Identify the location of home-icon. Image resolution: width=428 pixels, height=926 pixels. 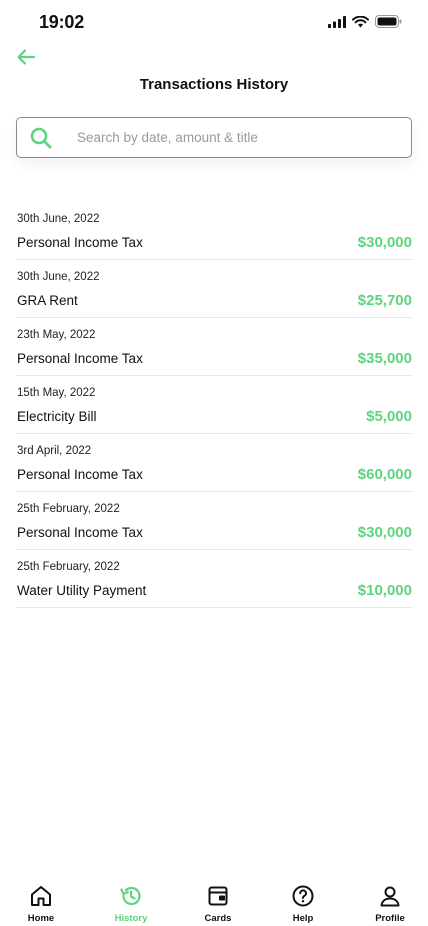
(41, 896).